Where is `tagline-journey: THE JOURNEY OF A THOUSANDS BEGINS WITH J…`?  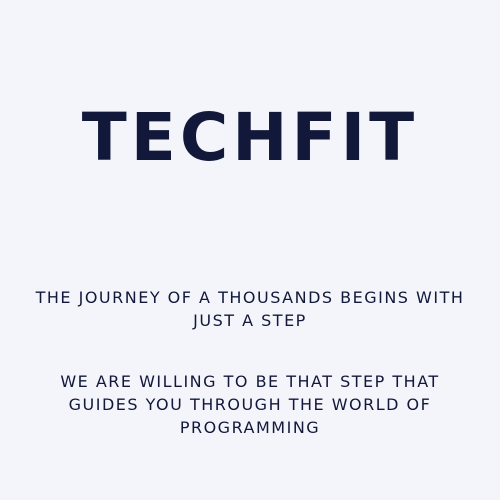 tagline-journey: THE JOURNEY OF A THOUSANDS BEGINS WITH J… is located at coordinates (250, 309).